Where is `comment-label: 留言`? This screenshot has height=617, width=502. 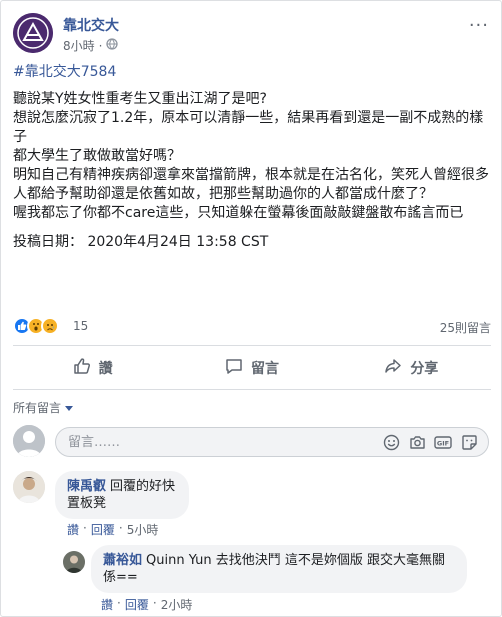 comment-label: 留言 is located at coordinates (264, 369).